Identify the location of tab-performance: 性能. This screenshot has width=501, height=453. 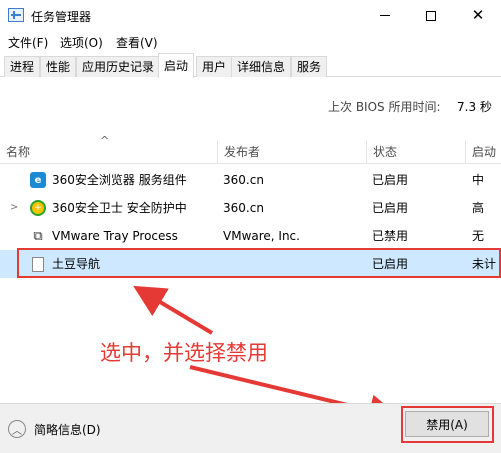
(58, 66).